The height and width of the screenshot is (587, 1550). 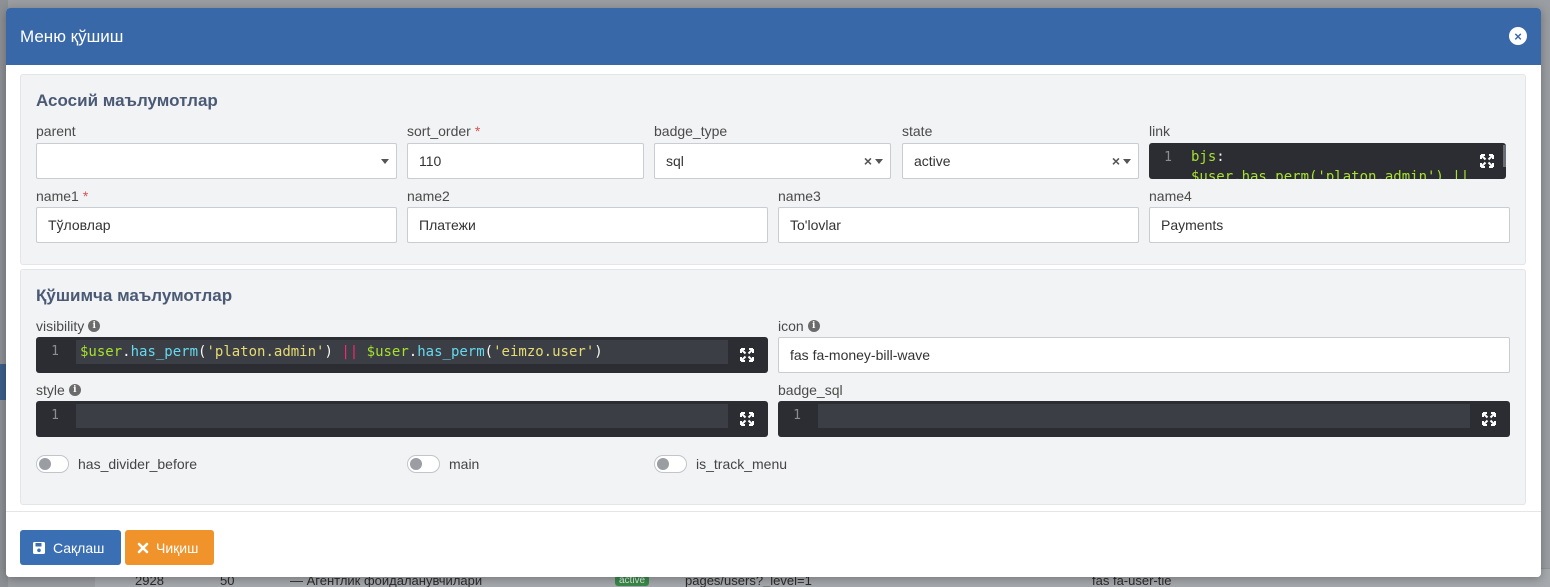 I want to click on code-token: 'platon.admin', so click(x=265, y=352).